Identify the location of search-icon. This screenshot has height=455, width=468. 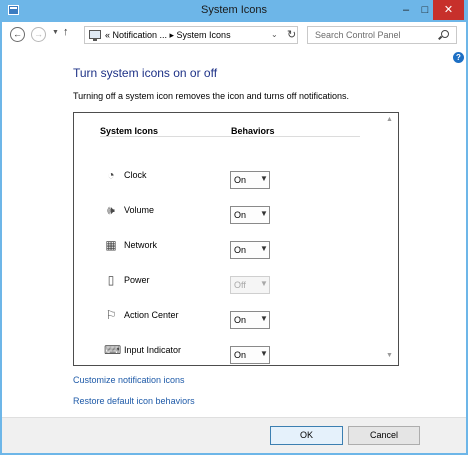
(445, 34).